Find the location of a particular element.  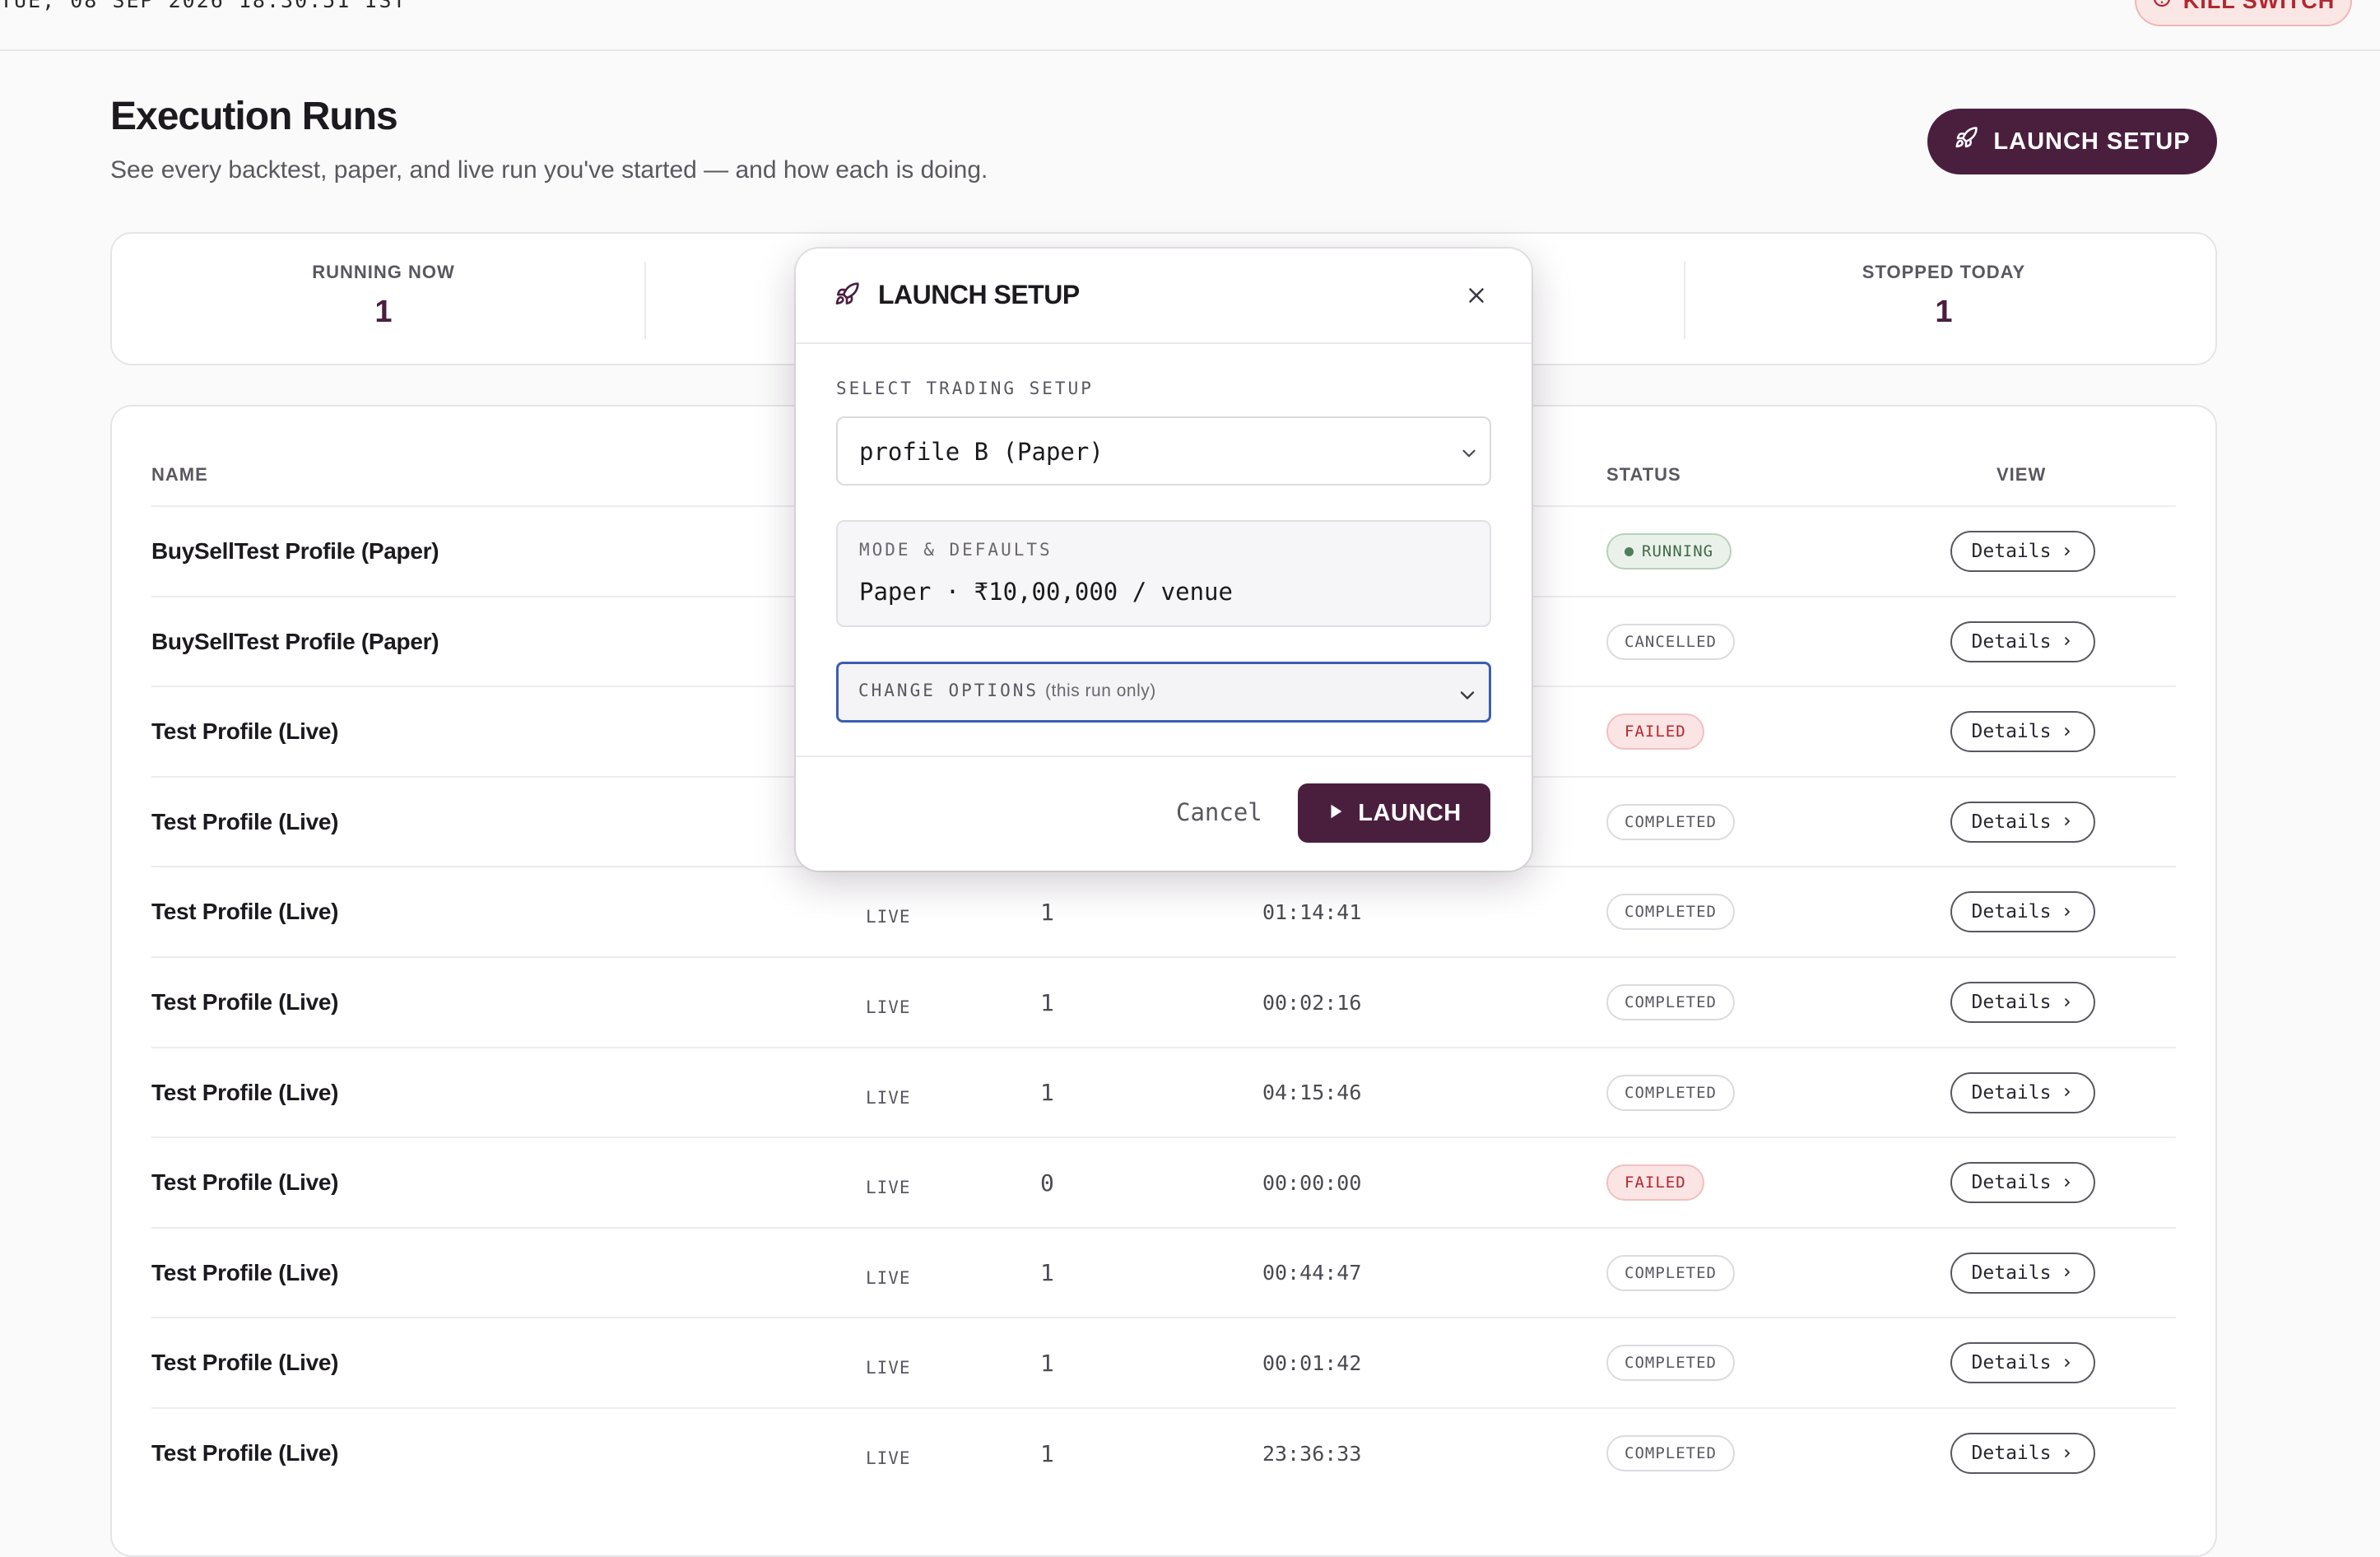

change-options-hint: (this run only) is located at coordinates (1100, 691).